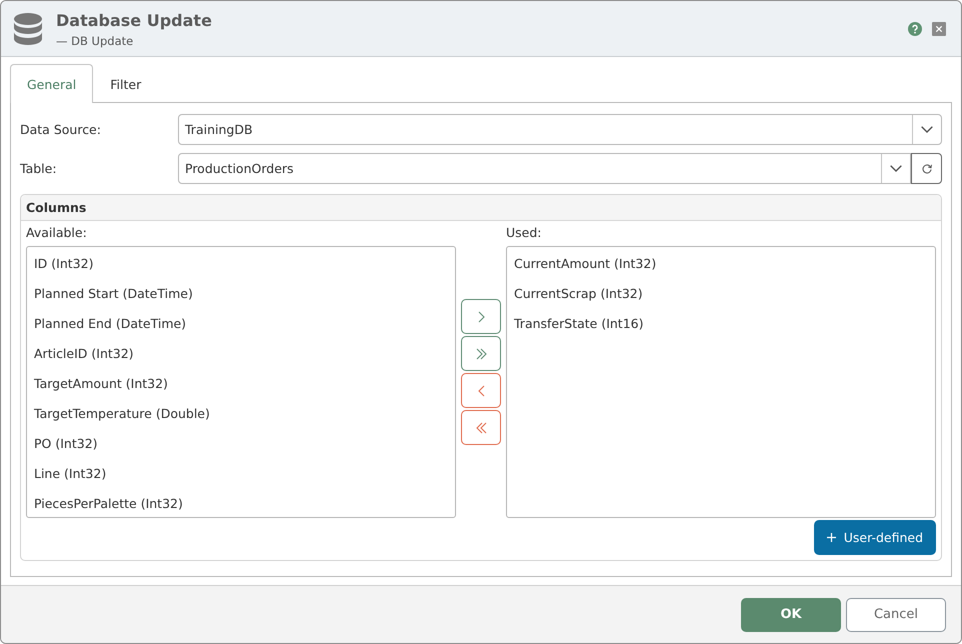 The width and height of the screenshot is (962, 644). What do you see at coordinates (524, 233) in the screenshot?
I see `list-label: Used:` at bounding box center [524, 233].